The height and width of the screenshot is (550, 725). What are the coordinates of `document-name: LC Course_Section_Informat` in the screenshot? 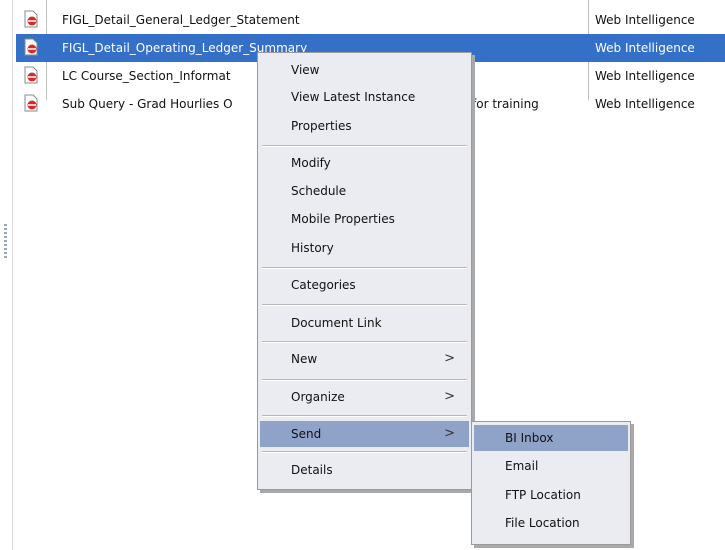 It's located at (146, 76).